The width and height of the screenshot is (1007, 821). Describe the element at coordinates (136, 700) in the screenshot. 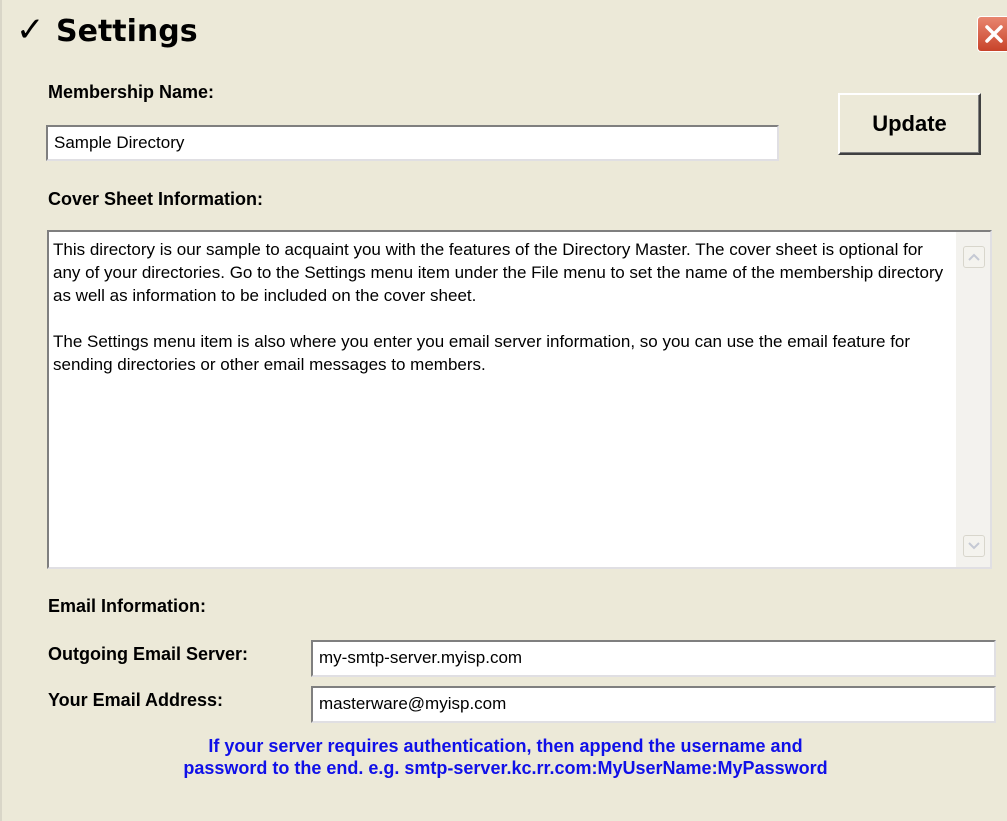

I see `email-address-label: Your Email Address:` at that location.